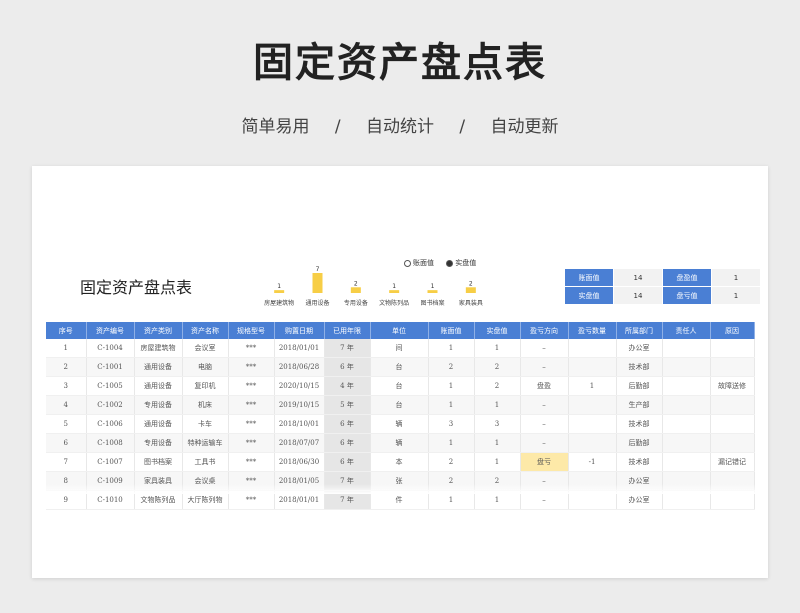 This screenshot has width=800, height=613. I want to click on column-header: 资产编号, so click(110, 330).